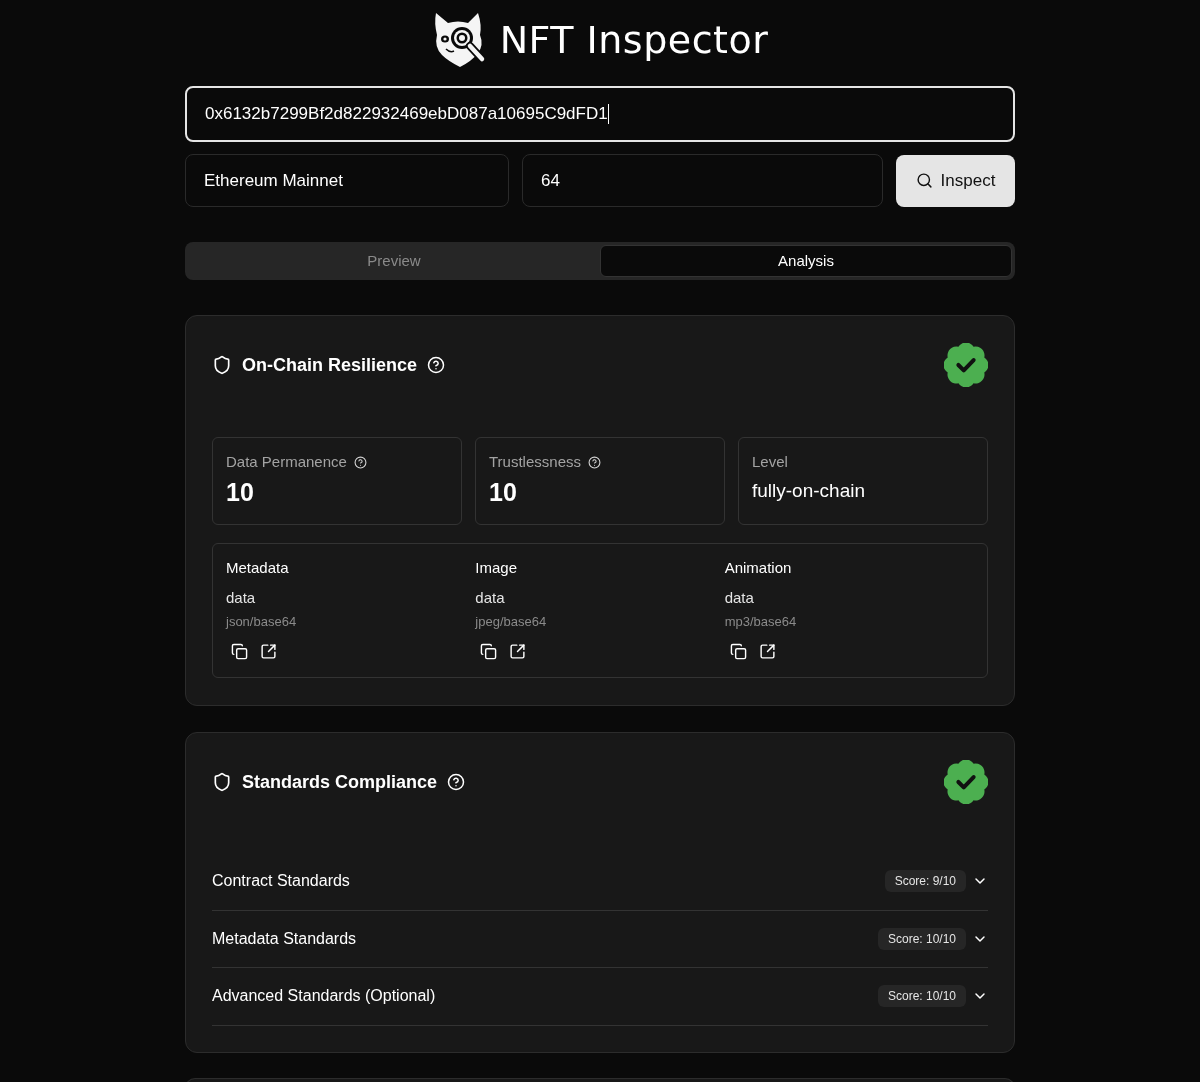 This screenshot has height=1082, width=1200. What do you see at coordinates (394, 261) in the screenshot?
I see `tab: Preview` at bounding box center [394, 261].